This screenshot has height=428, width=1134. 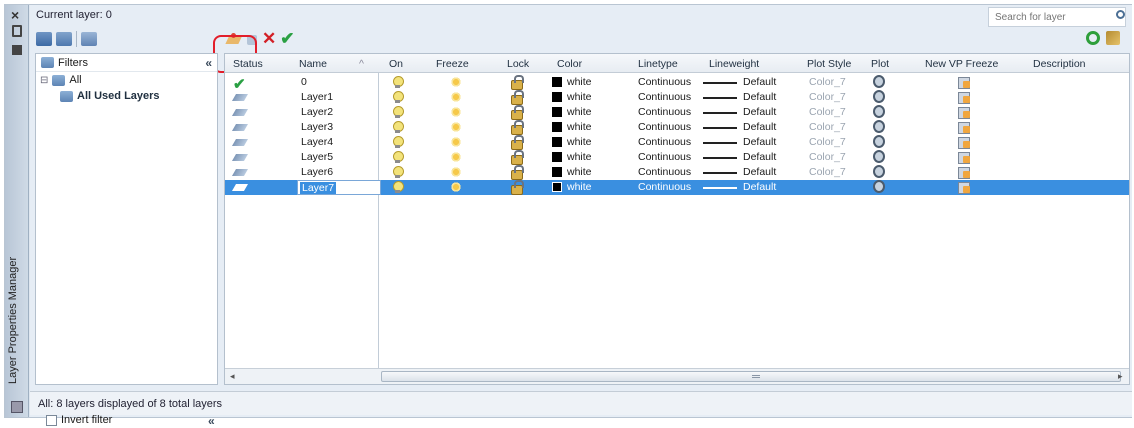 What do you see at coordinates (317, 127) in the screenshot?
I see `layer-name: Layer3` at bounding box center [317, 127].